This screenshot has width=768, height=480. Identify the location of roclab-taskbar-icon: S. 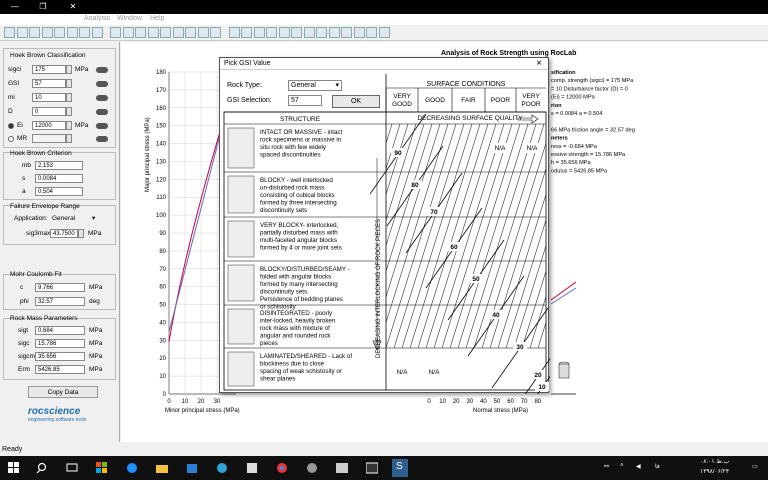
(400, 468).